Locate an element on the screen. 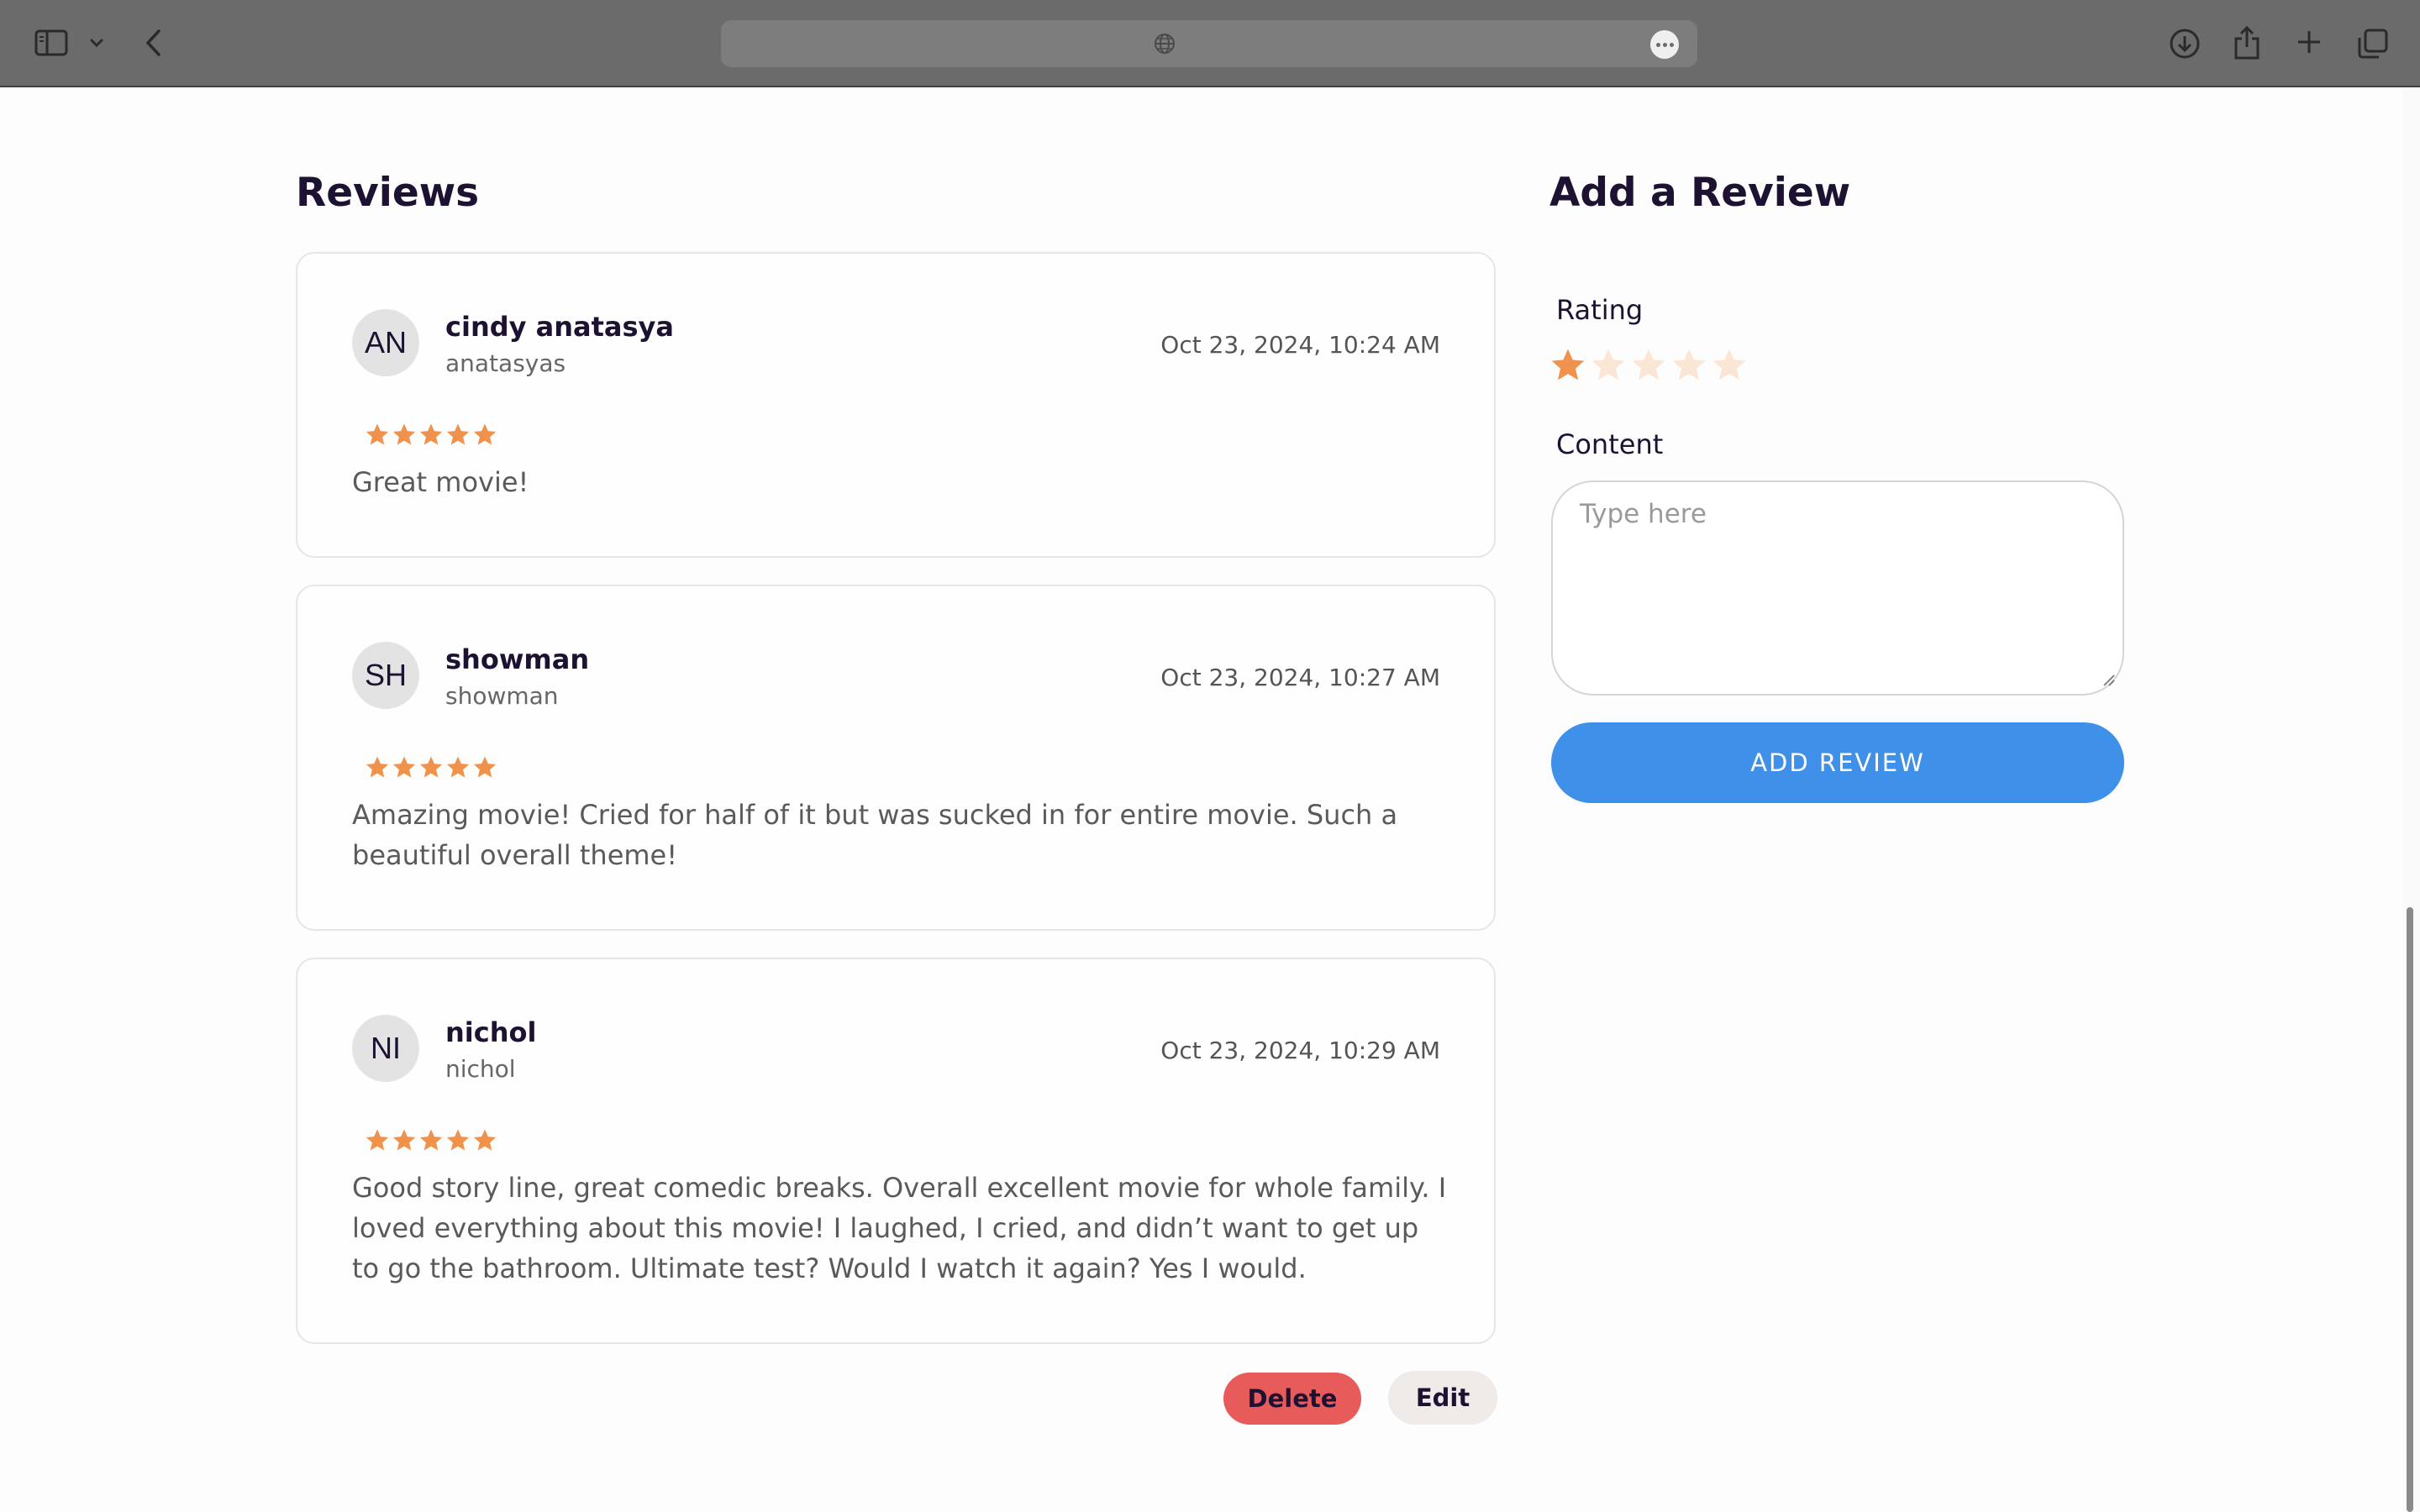  delete-button: Delete is located at coordinates (1292, 1399).